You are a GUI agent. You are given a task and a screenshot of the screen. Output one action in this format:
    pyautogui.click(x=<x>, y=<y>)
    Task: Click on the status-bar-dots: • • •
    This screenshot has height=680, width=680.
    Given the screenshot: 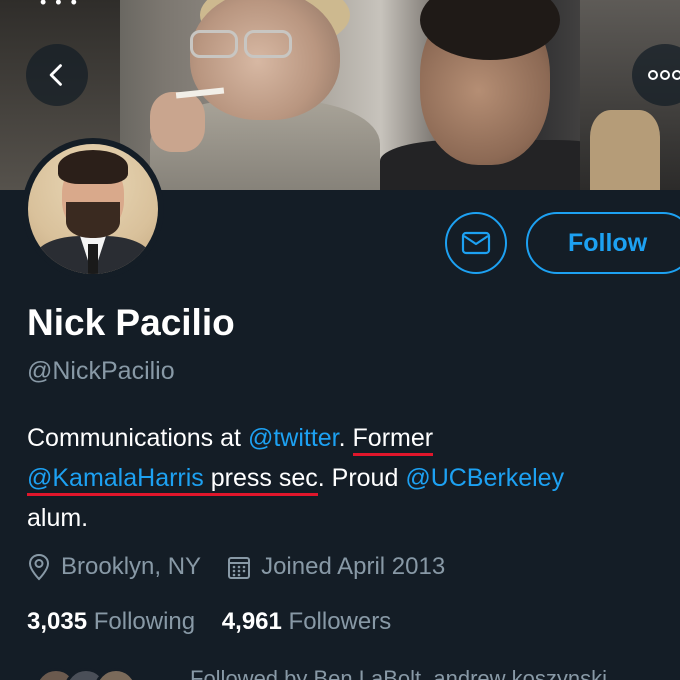 What is the action you would take?
    pyautogui.click(x=59, y=6)
    